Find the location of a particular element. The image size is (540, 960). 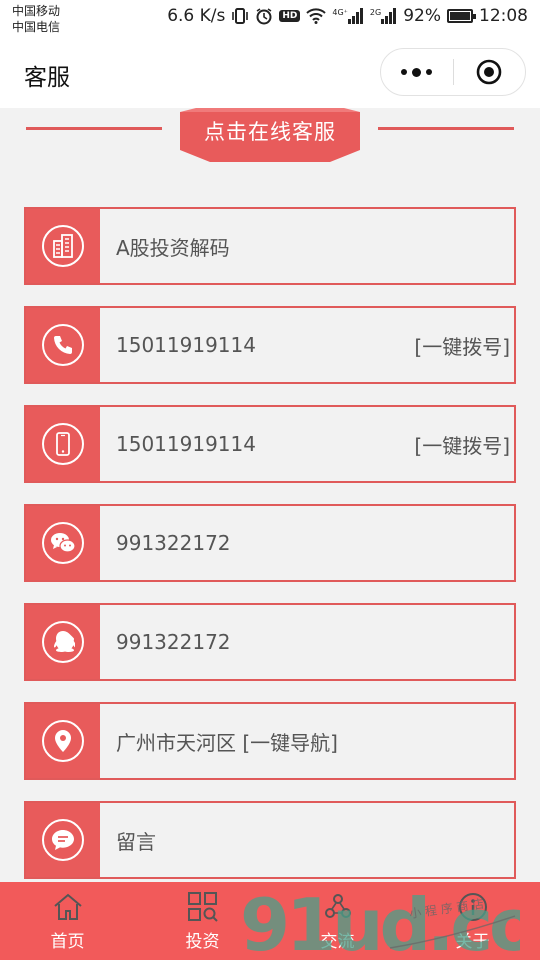

carrier-1: 中国移动 is located at coordinates (36, 11).